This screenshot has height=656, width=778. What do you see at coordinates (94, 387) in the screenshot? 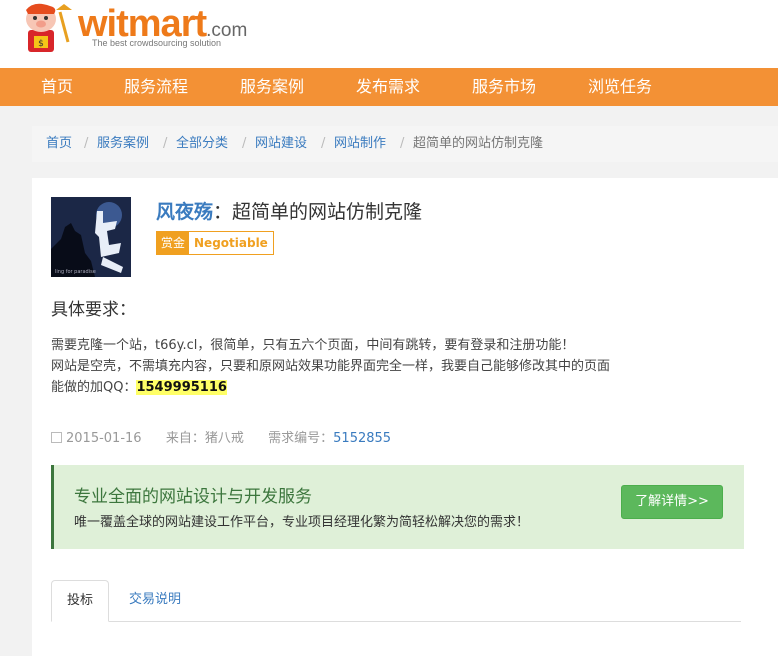
I see `contact-prefix: 能做的加QQ：` at bounding box center [94, 387].